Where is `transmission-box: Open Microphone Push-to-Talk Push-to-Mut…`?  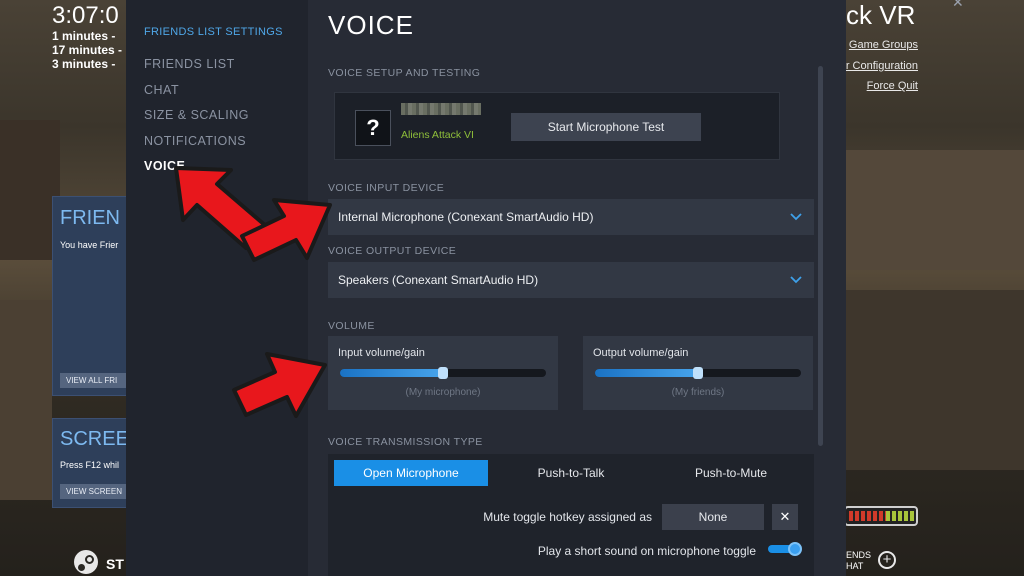
transmission-box: Open Microphone Push-to-Talk Push-to-Mut… is located at coordinates (571, 515).